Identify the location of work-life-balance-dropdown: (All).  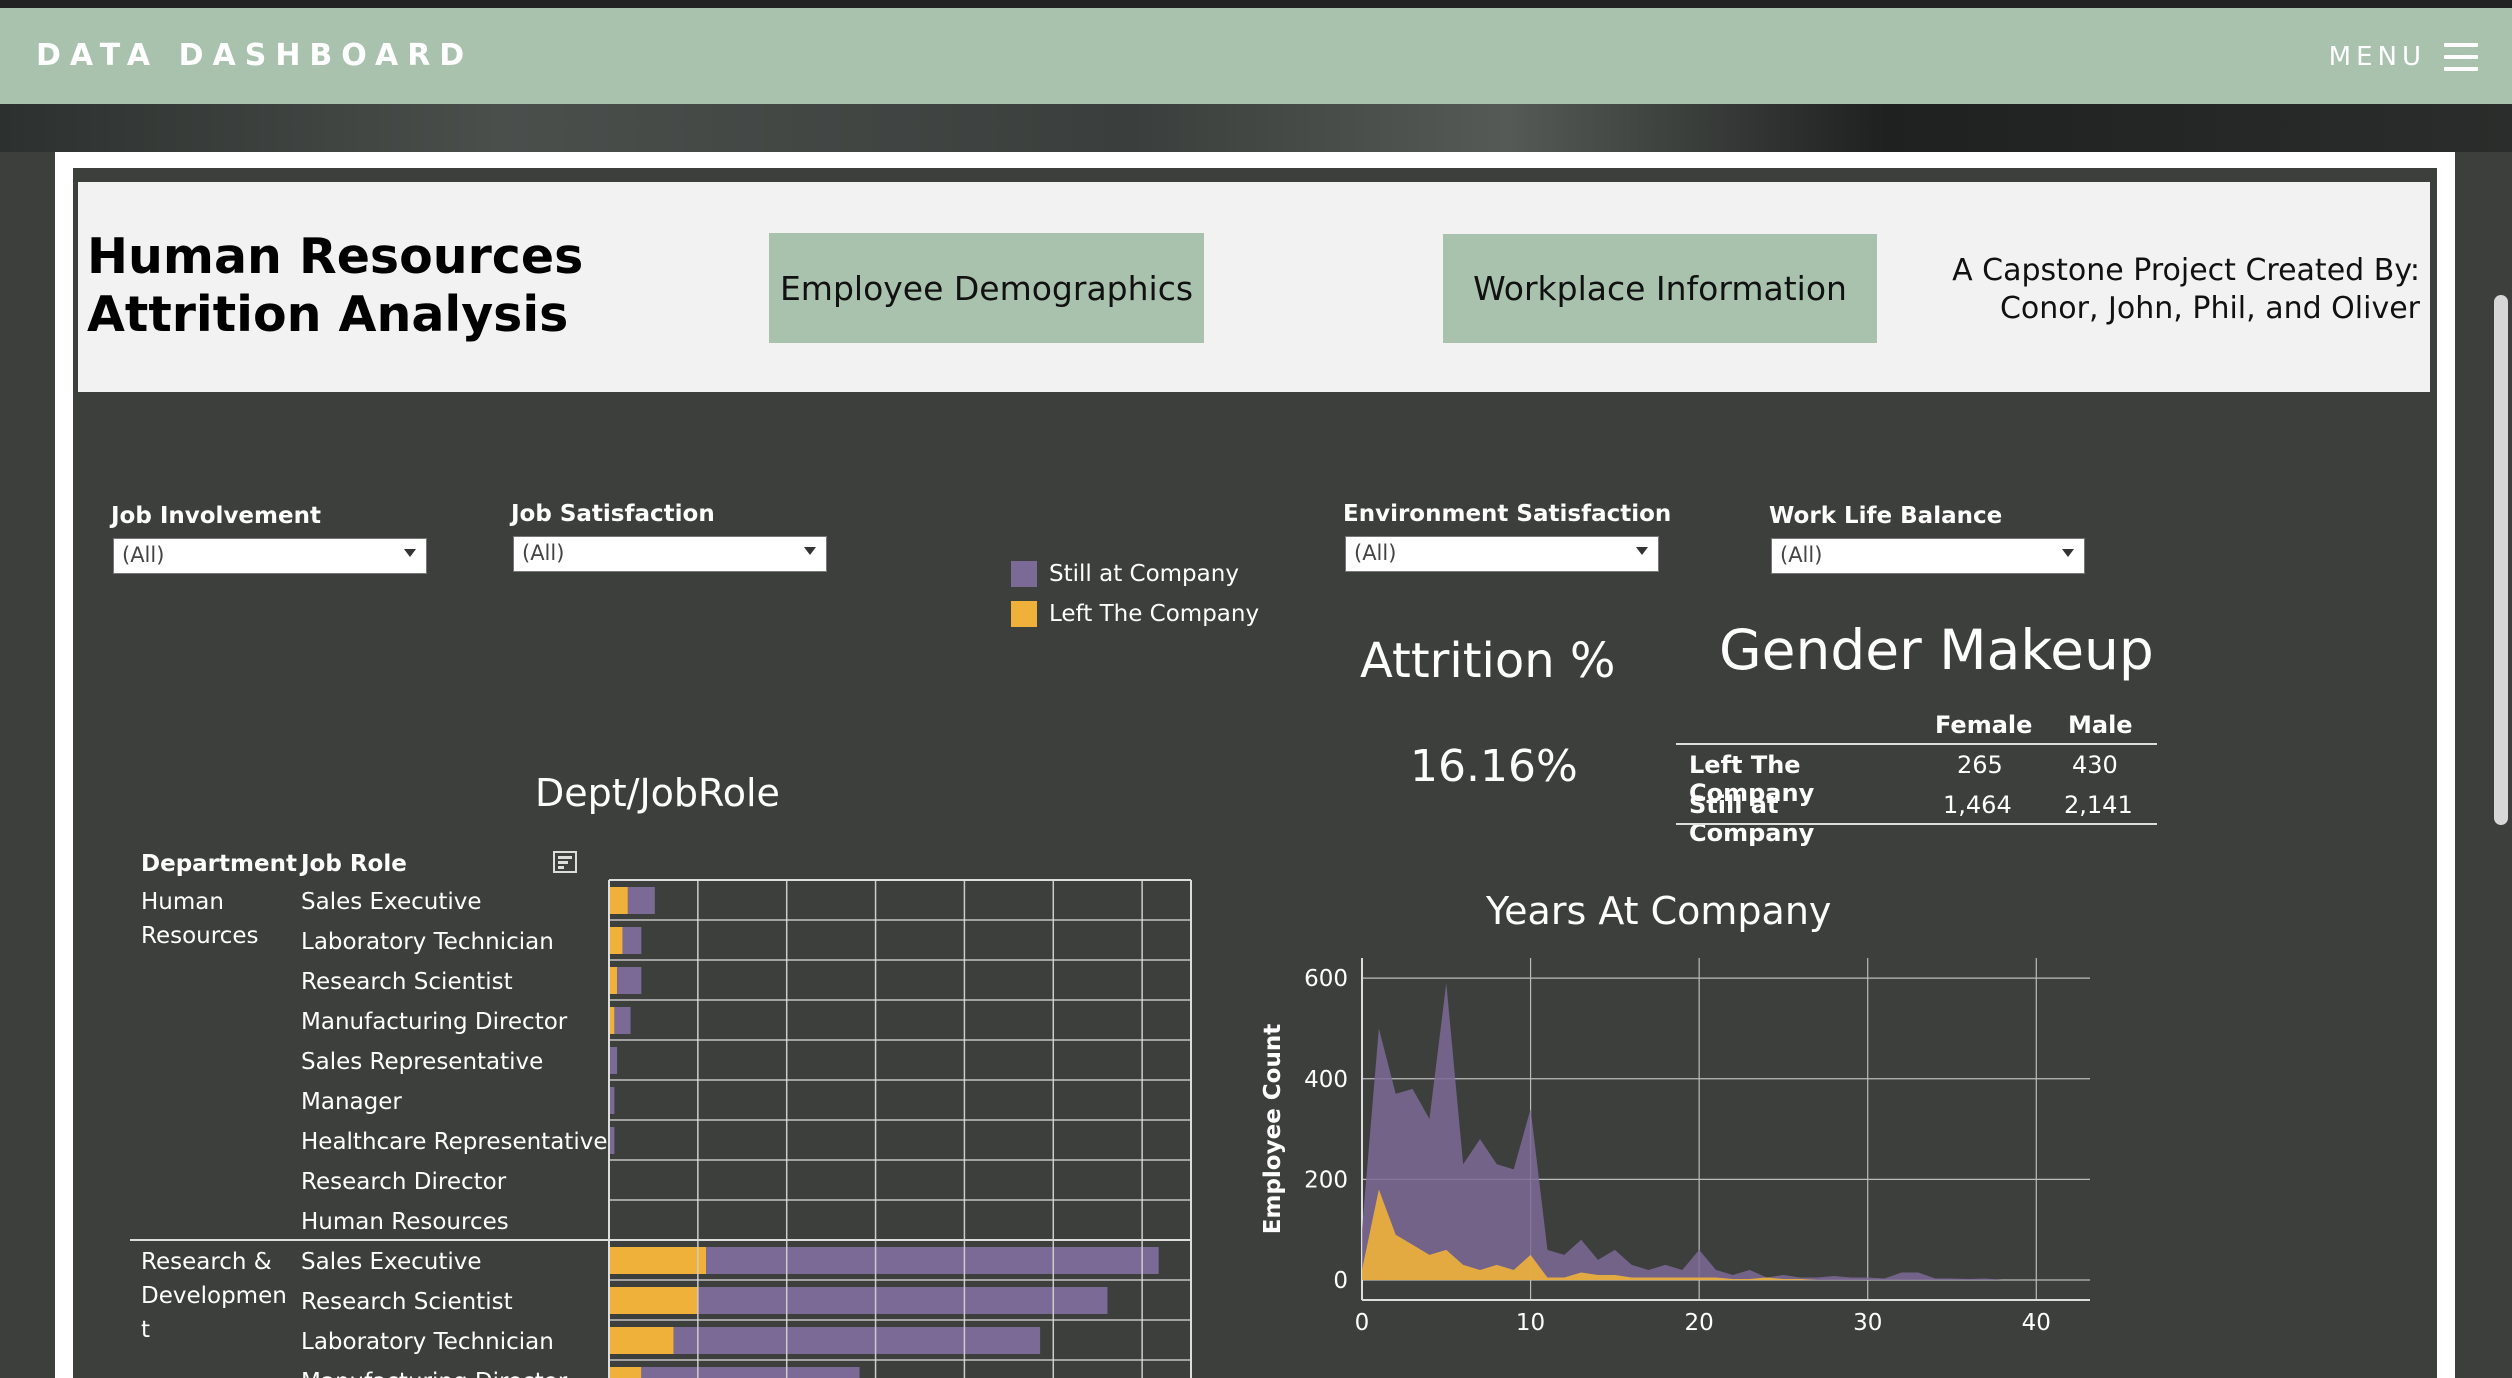
(1928, 556).